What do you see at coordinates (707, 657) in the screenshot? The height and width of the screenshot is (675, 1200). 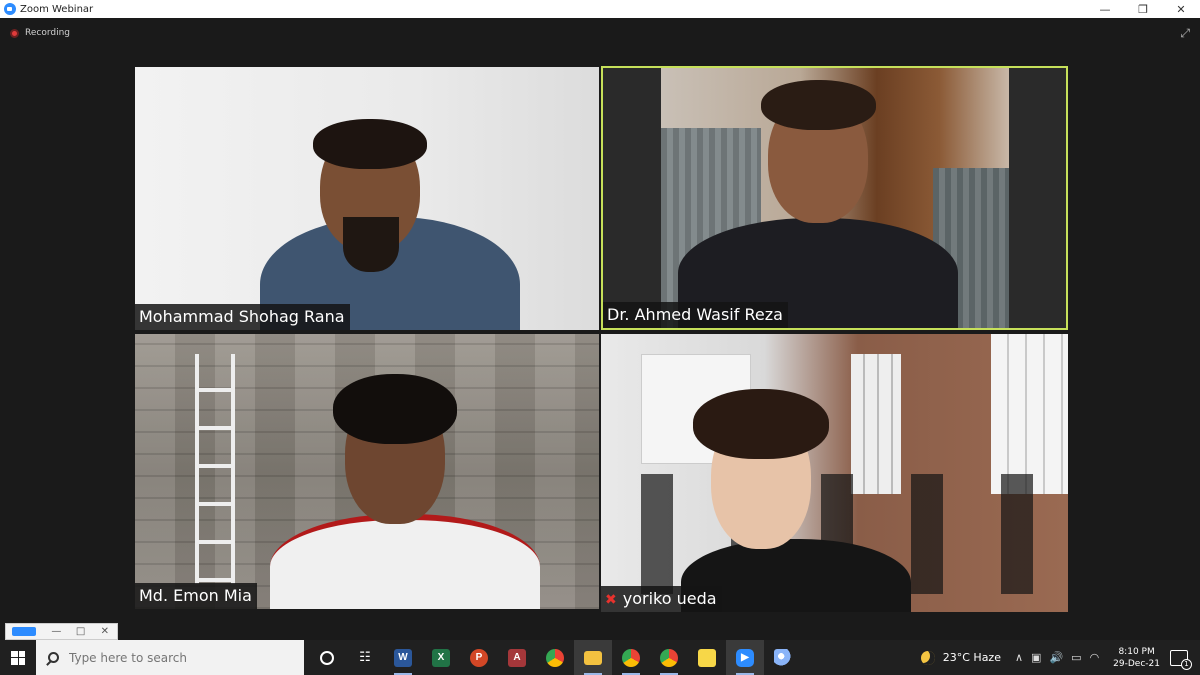 I see `sticky-notes-icon` at bounding box center [707, 657].